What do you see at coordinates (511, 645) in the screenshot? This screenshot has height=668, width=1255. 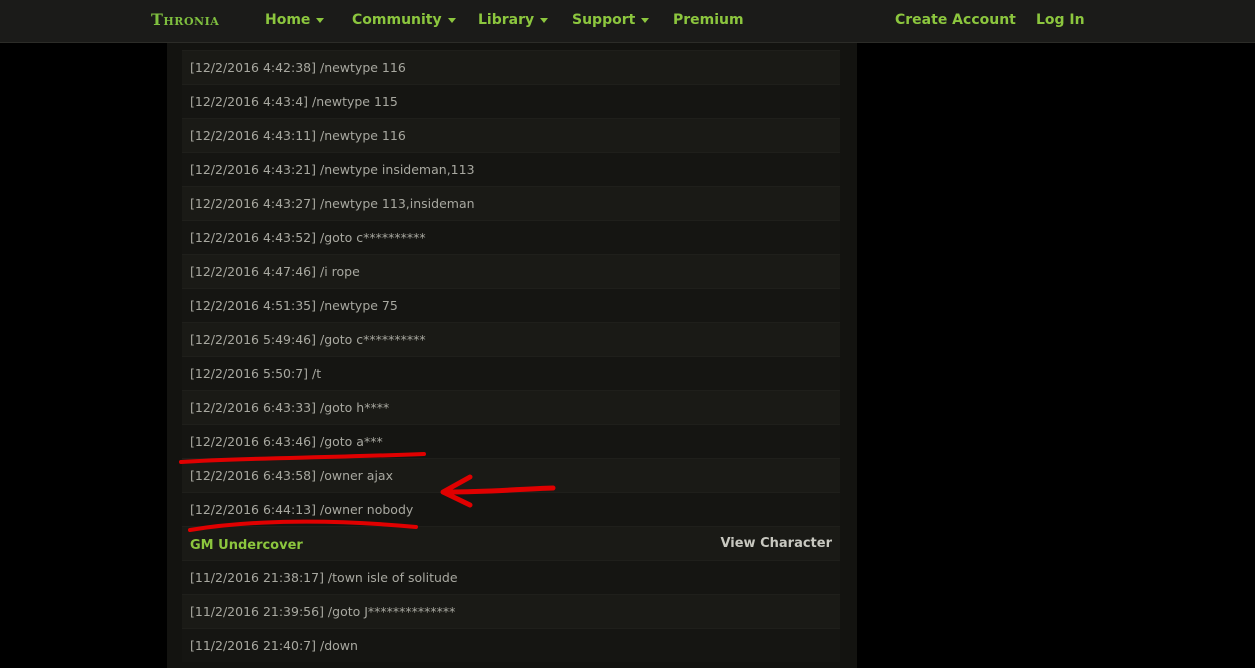 I see `log-entry: [11/2/2016 21:40:7] /down` at bounding box center [511, 645].